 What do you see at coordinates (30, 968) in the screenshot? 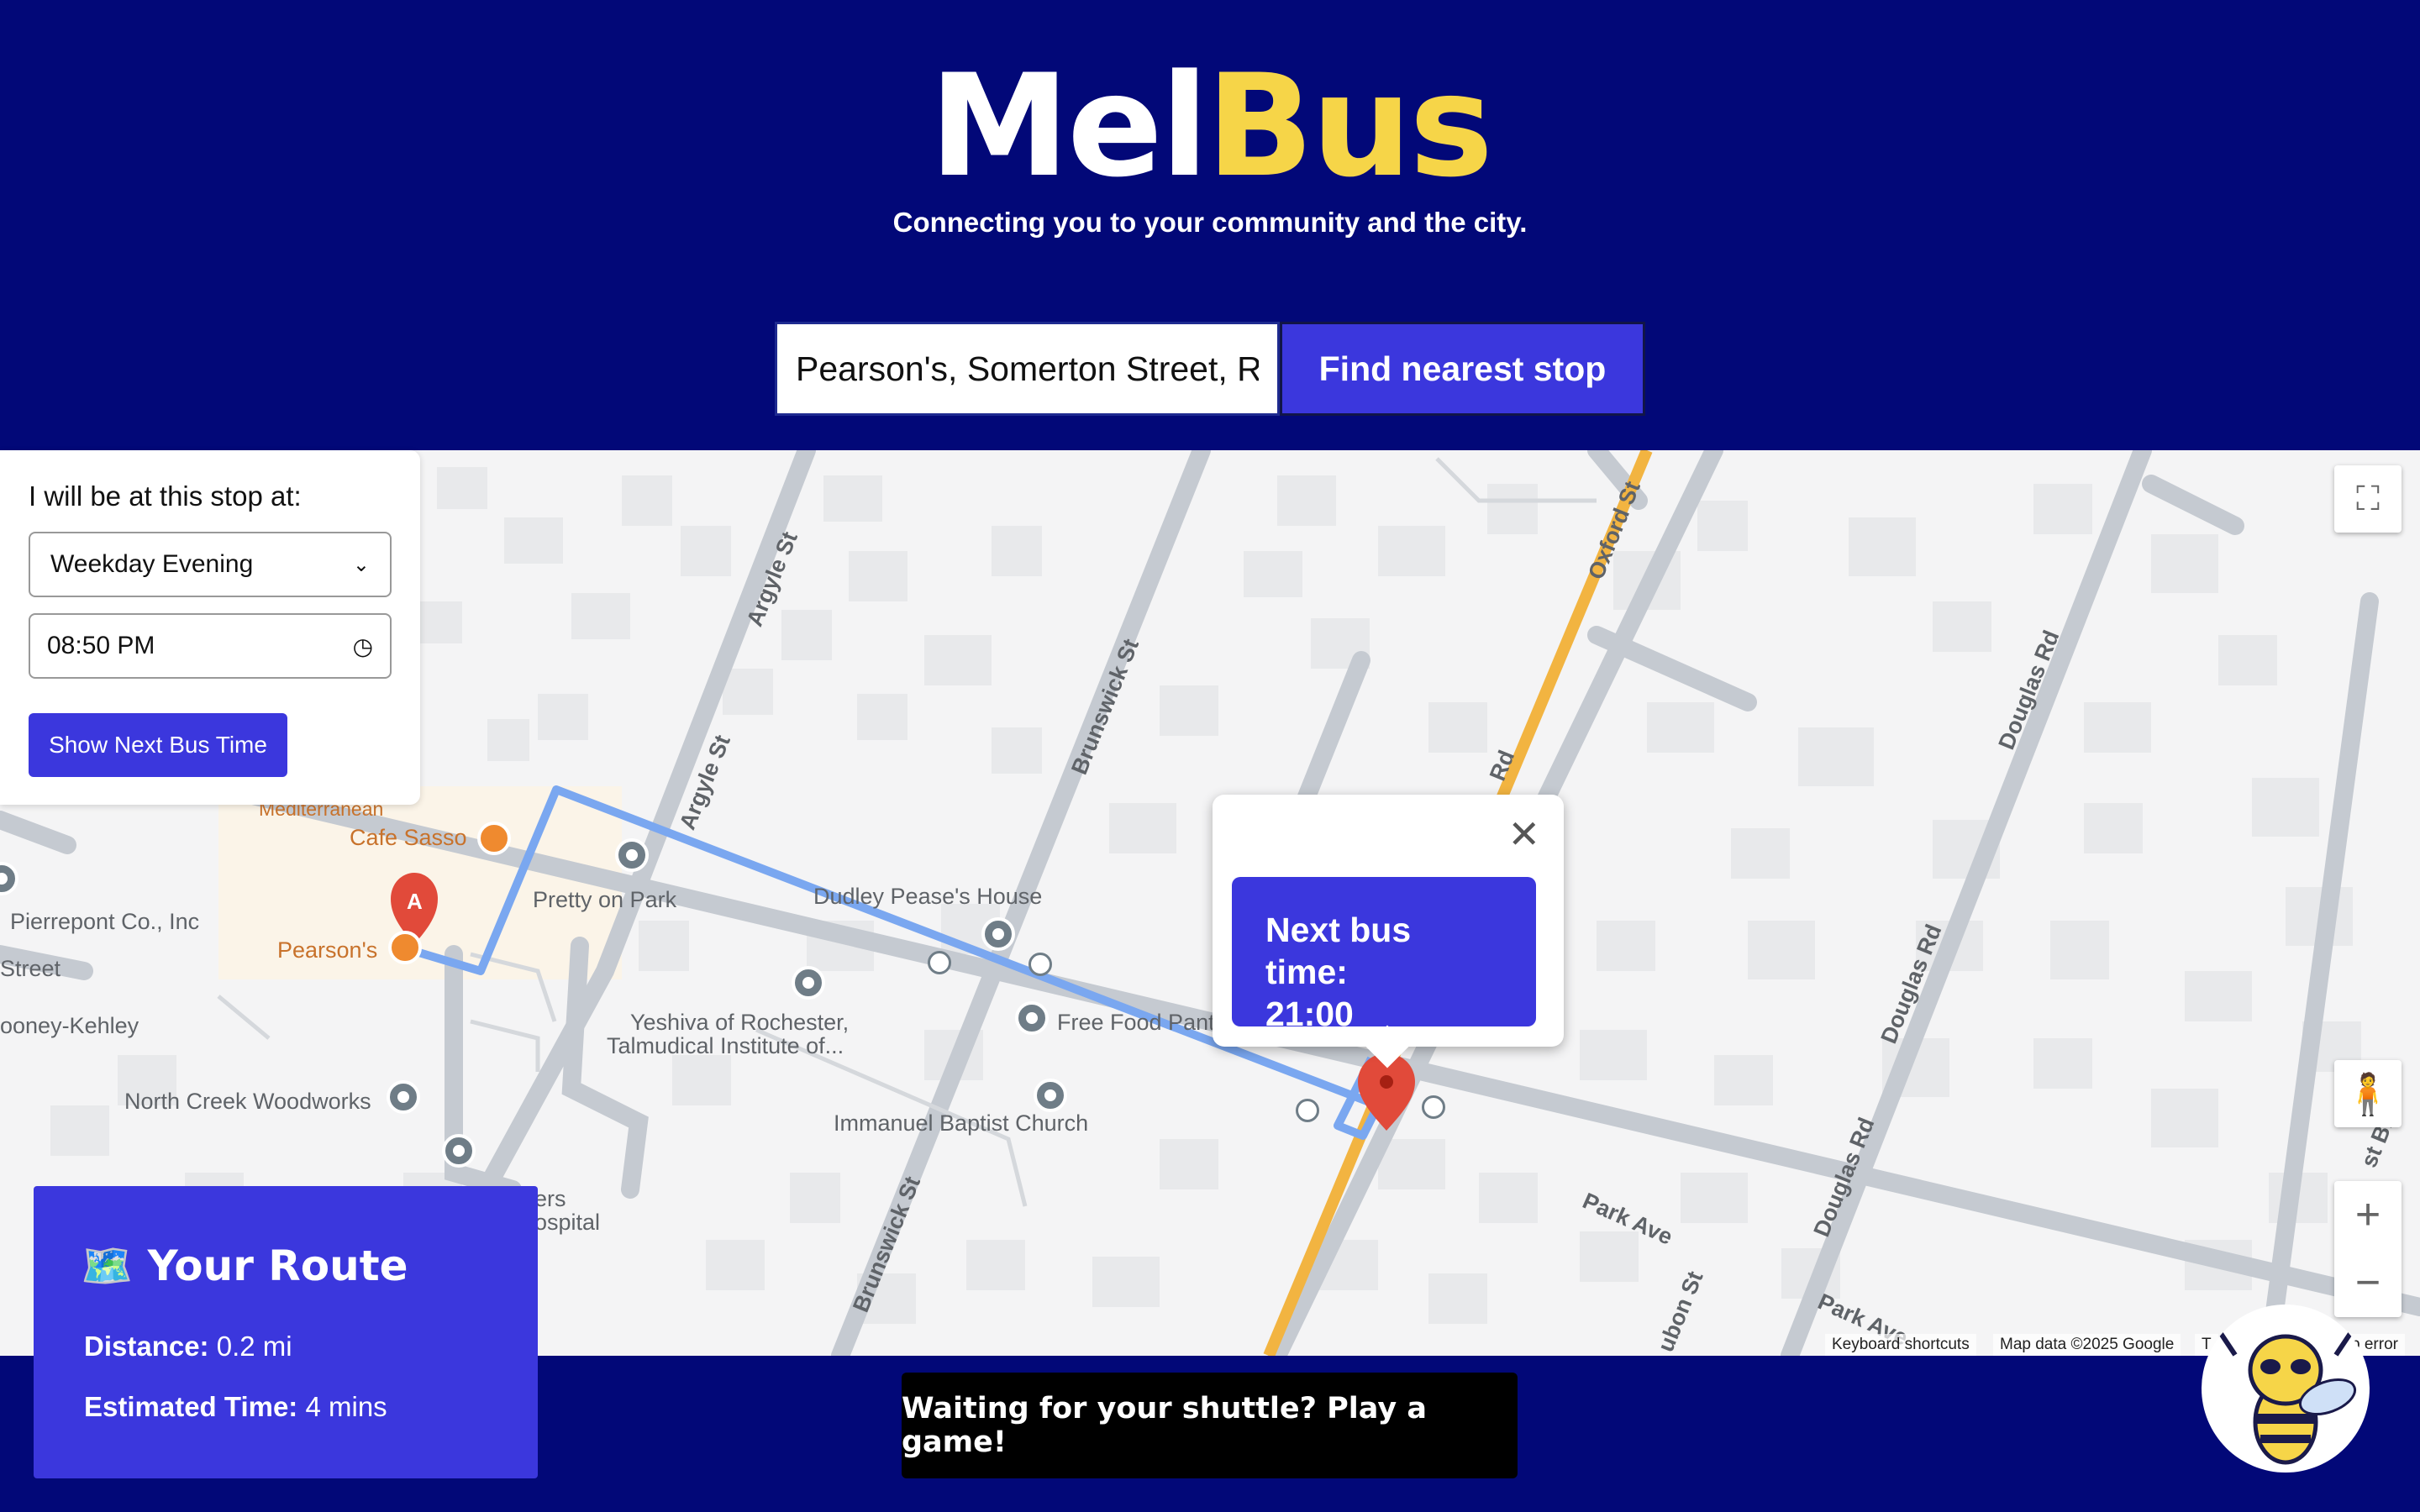
I see `place-label-street: Street` at bounding box center [30, 968].